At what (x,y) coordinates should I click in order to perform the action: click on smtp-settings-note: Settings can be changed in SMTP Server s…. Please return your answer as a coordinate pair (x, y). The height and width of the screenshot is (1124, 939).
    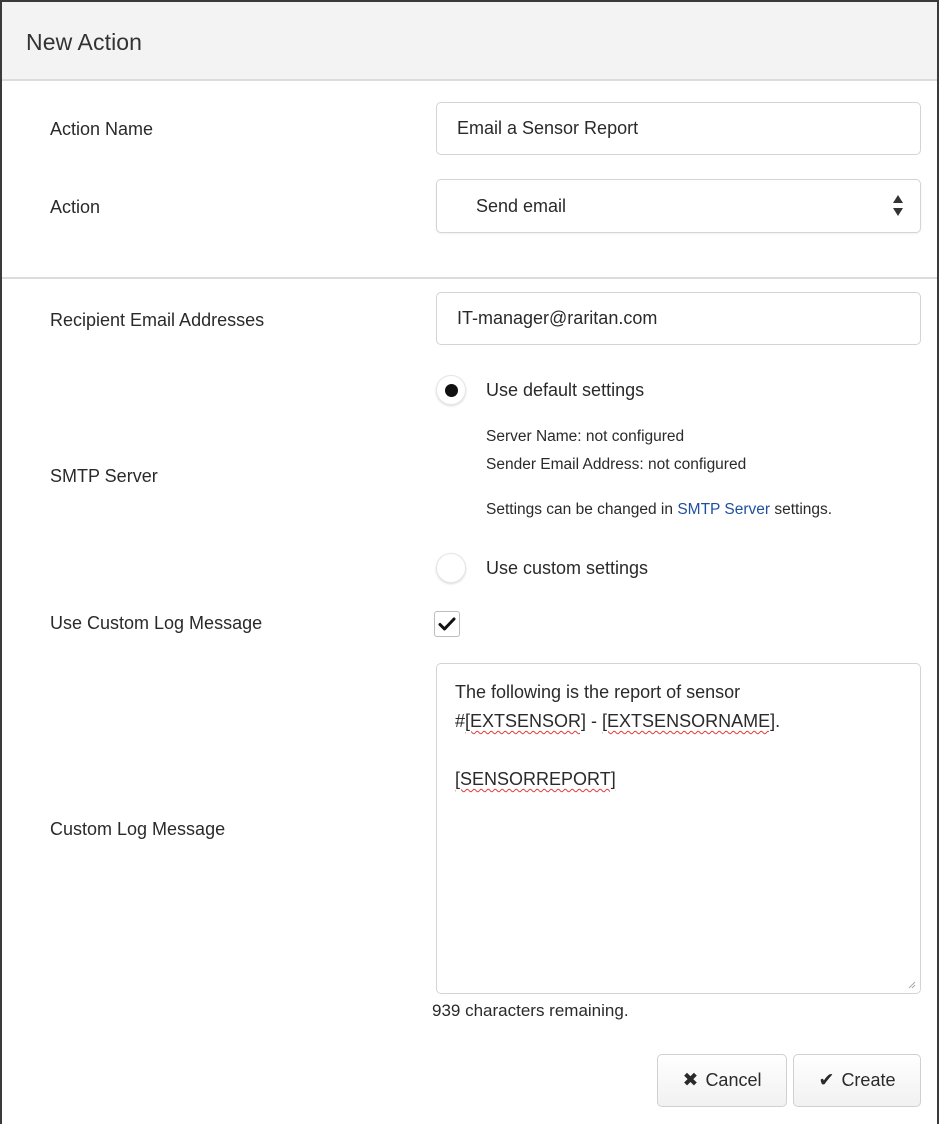
    Looking at the image, I should click on (659, 510).